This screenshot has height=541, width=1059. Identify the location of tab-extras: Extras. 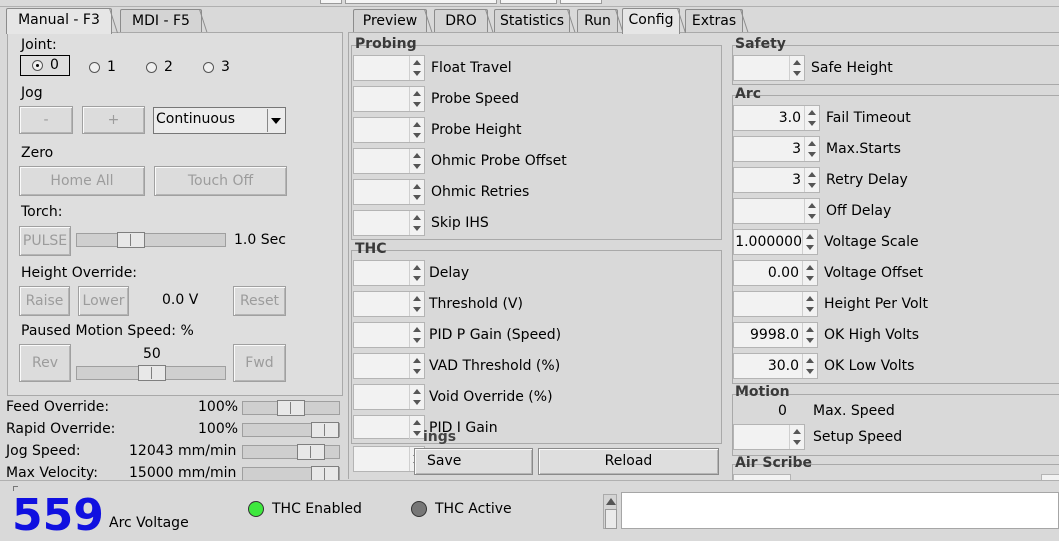
(714, 21).